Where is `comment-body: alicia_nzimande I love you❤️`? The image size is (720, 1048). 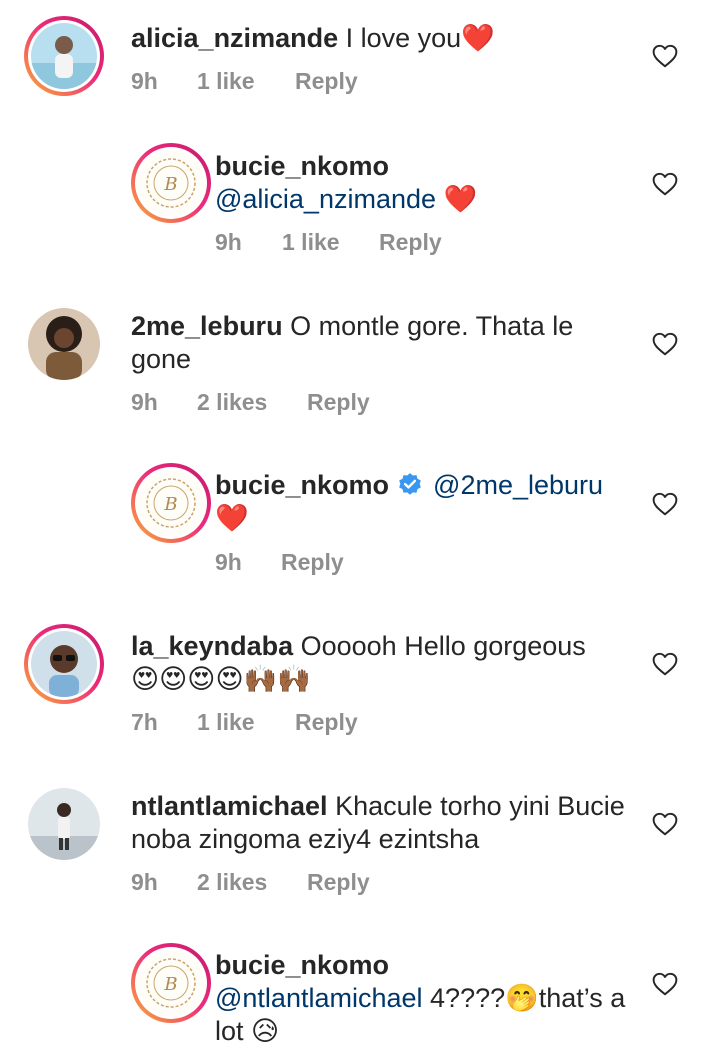 comment-body: alicia_nzimande I love you❤️ is located at coordinates (385, 38).